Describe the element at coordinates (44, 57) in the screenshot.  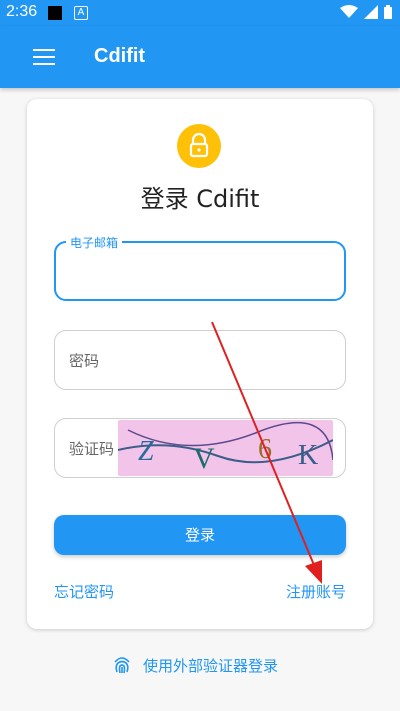
I see `hamburger-menu-icon` at that location.